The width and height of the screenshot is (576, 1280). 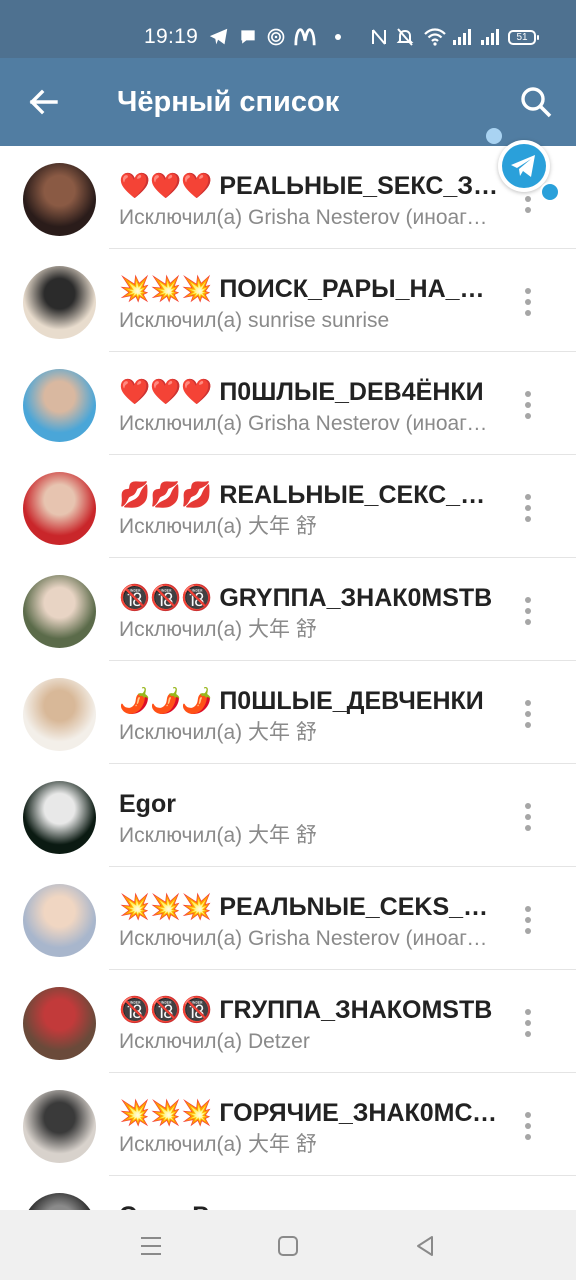 I want to click on mcdonalds-icon, so click(x=305, y=37).